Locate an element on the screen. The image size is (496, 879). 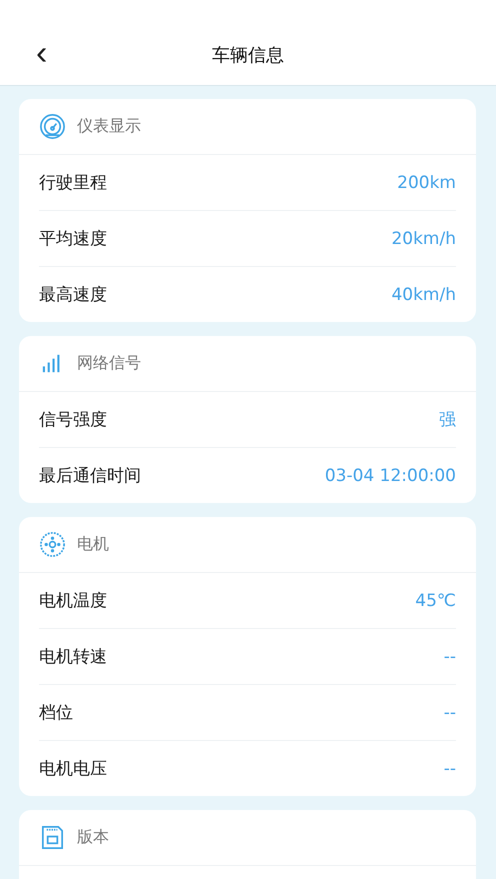
back-button: ‹ is located at coordinates (42, 53).